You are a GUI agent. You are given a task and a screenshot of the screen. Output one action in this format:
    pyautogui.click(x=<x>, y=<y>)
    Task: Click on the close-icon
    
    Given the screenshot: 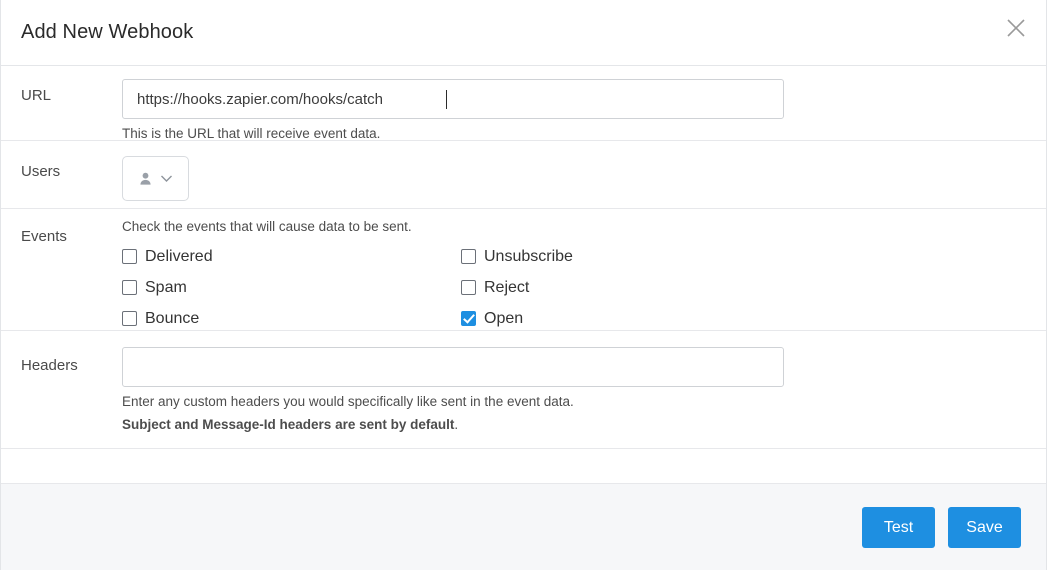 What is the action you would take?
    pyautogui.click(x=1016, y=28)
    